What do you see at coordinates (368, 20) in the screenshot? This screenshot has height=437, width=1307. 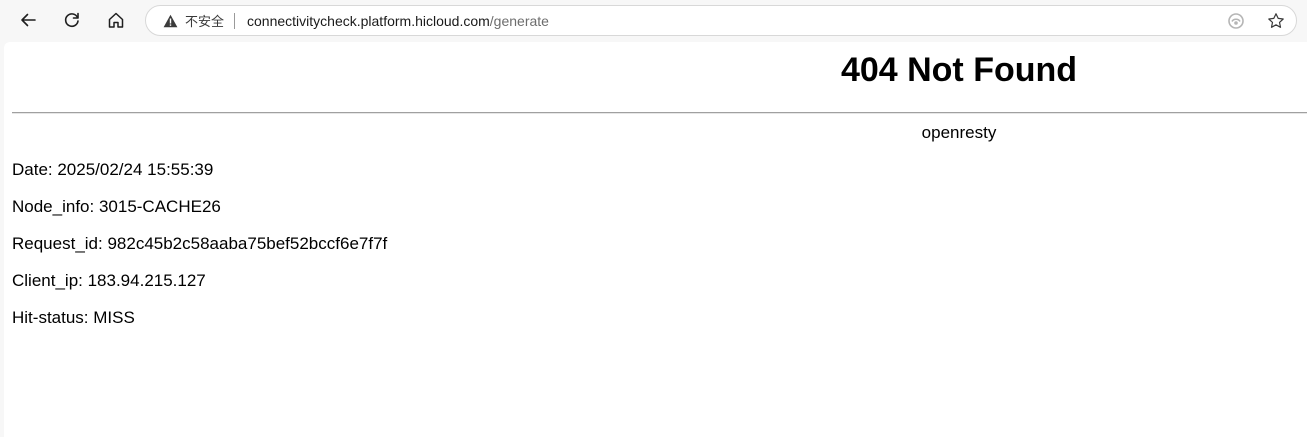 I see `url-host: connectivitycheck.platform.hicloud.com` at bounding box center [368, 20].